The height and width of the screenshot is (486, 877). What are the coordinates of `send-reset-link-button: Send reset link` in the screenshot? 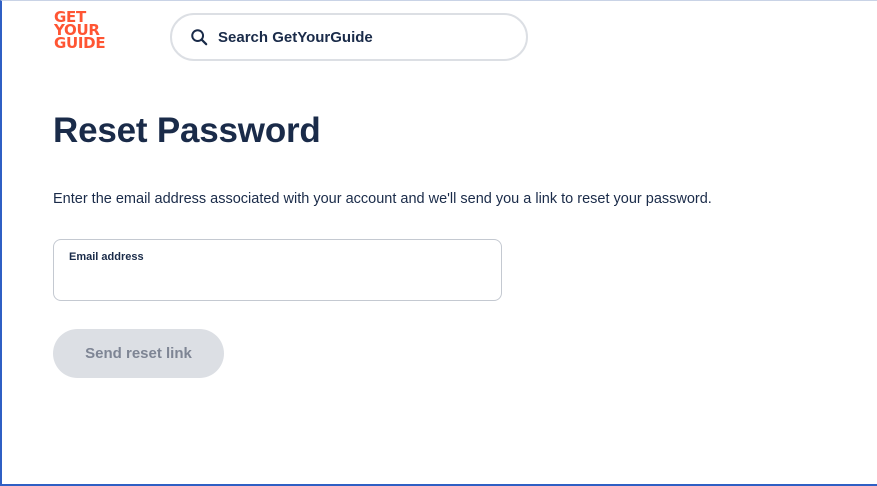 It's located at (138, 353).